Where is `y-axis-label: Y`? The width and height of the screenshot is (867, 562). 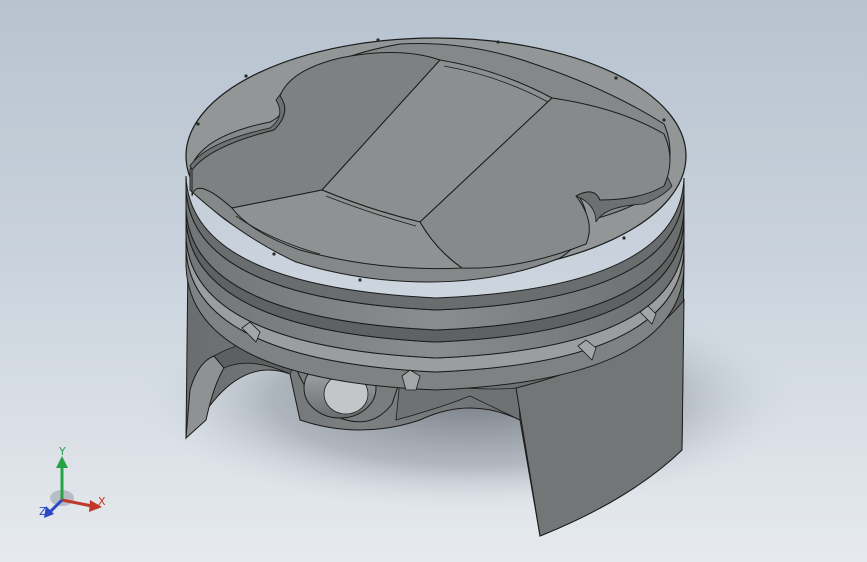 y-axis-label: Y is located at coordinates (62, 451).